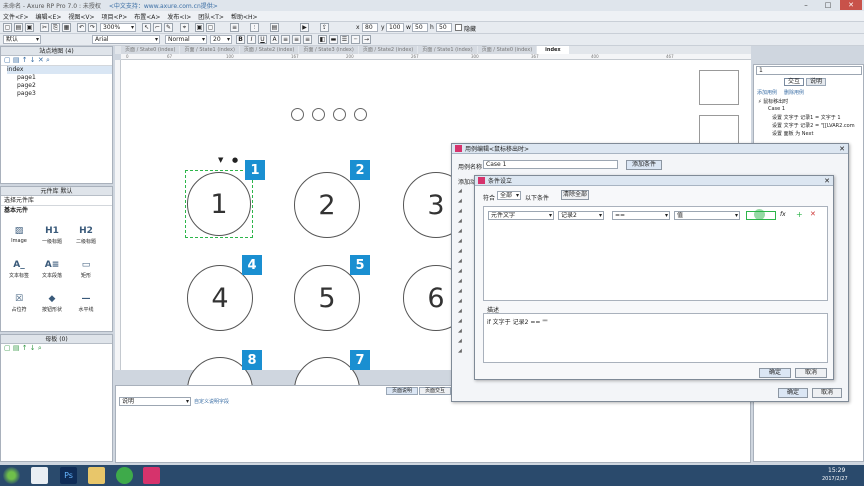 The image size is (864, 486). What do you see at coordinates (827, 393) in the screenshot?
I see `case-cancel-button: 取消` at bounding box center [827, 393].